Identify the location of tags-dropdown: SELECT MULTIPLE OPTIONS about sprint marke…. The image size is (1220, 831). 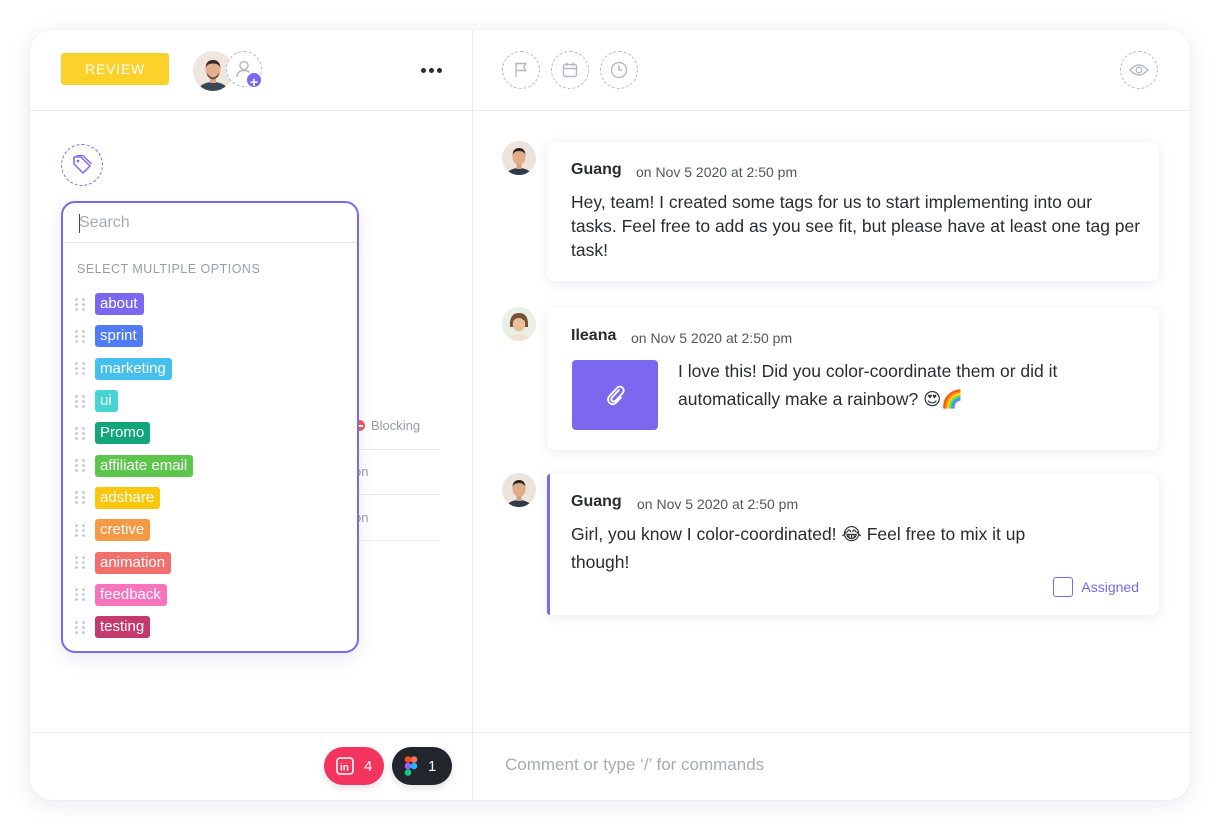
(210, 427).